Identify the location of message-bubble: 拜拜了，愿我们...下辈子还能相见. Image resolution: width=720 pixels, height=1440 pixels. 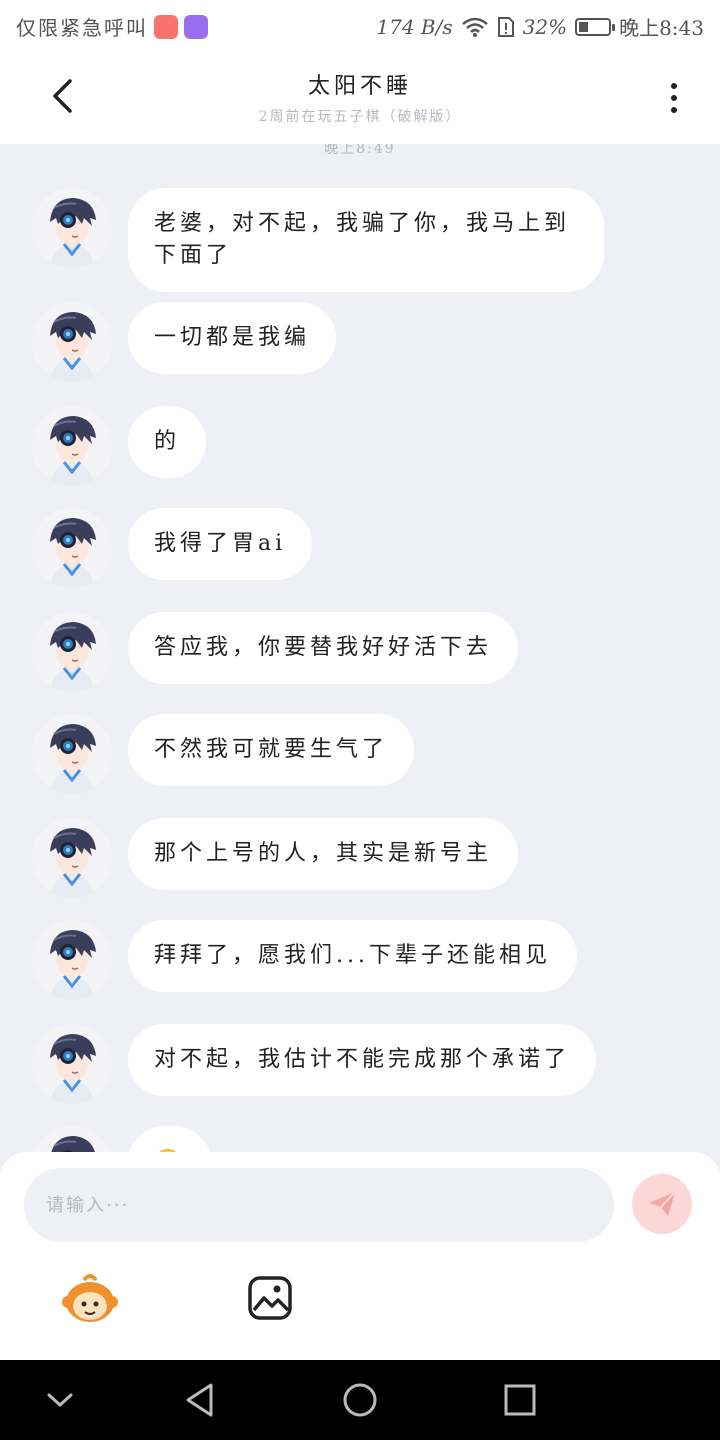
(352, 956).